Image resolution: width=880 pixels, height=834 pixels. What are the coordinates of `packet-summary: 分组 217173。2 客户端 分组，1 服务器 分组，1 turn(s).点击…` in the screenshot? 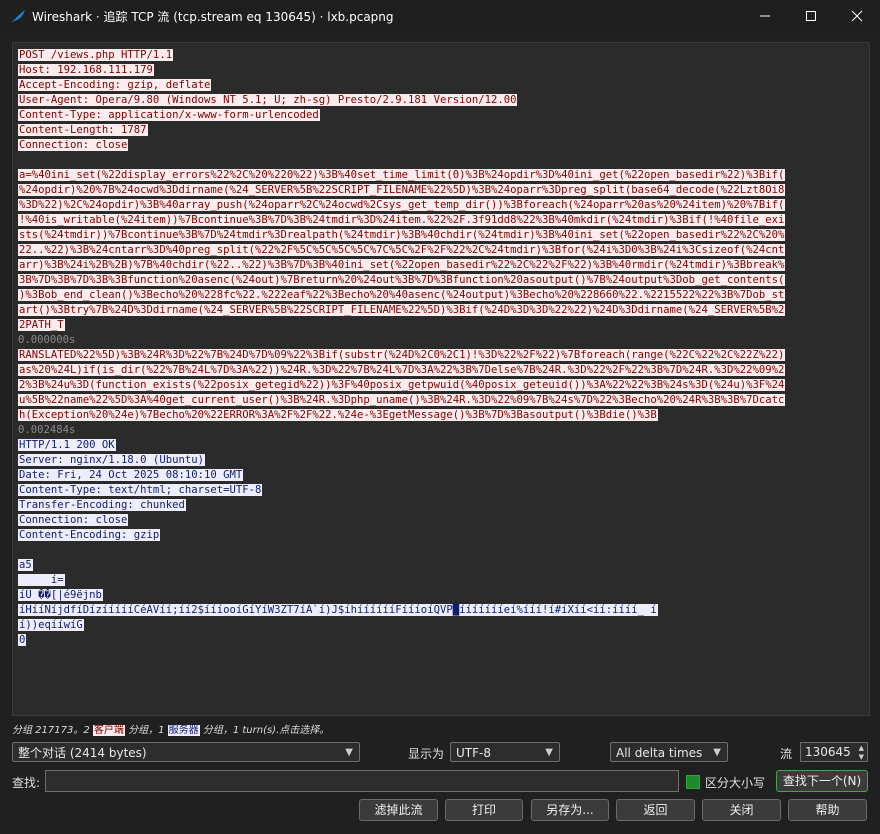 It's located at (170, 728).